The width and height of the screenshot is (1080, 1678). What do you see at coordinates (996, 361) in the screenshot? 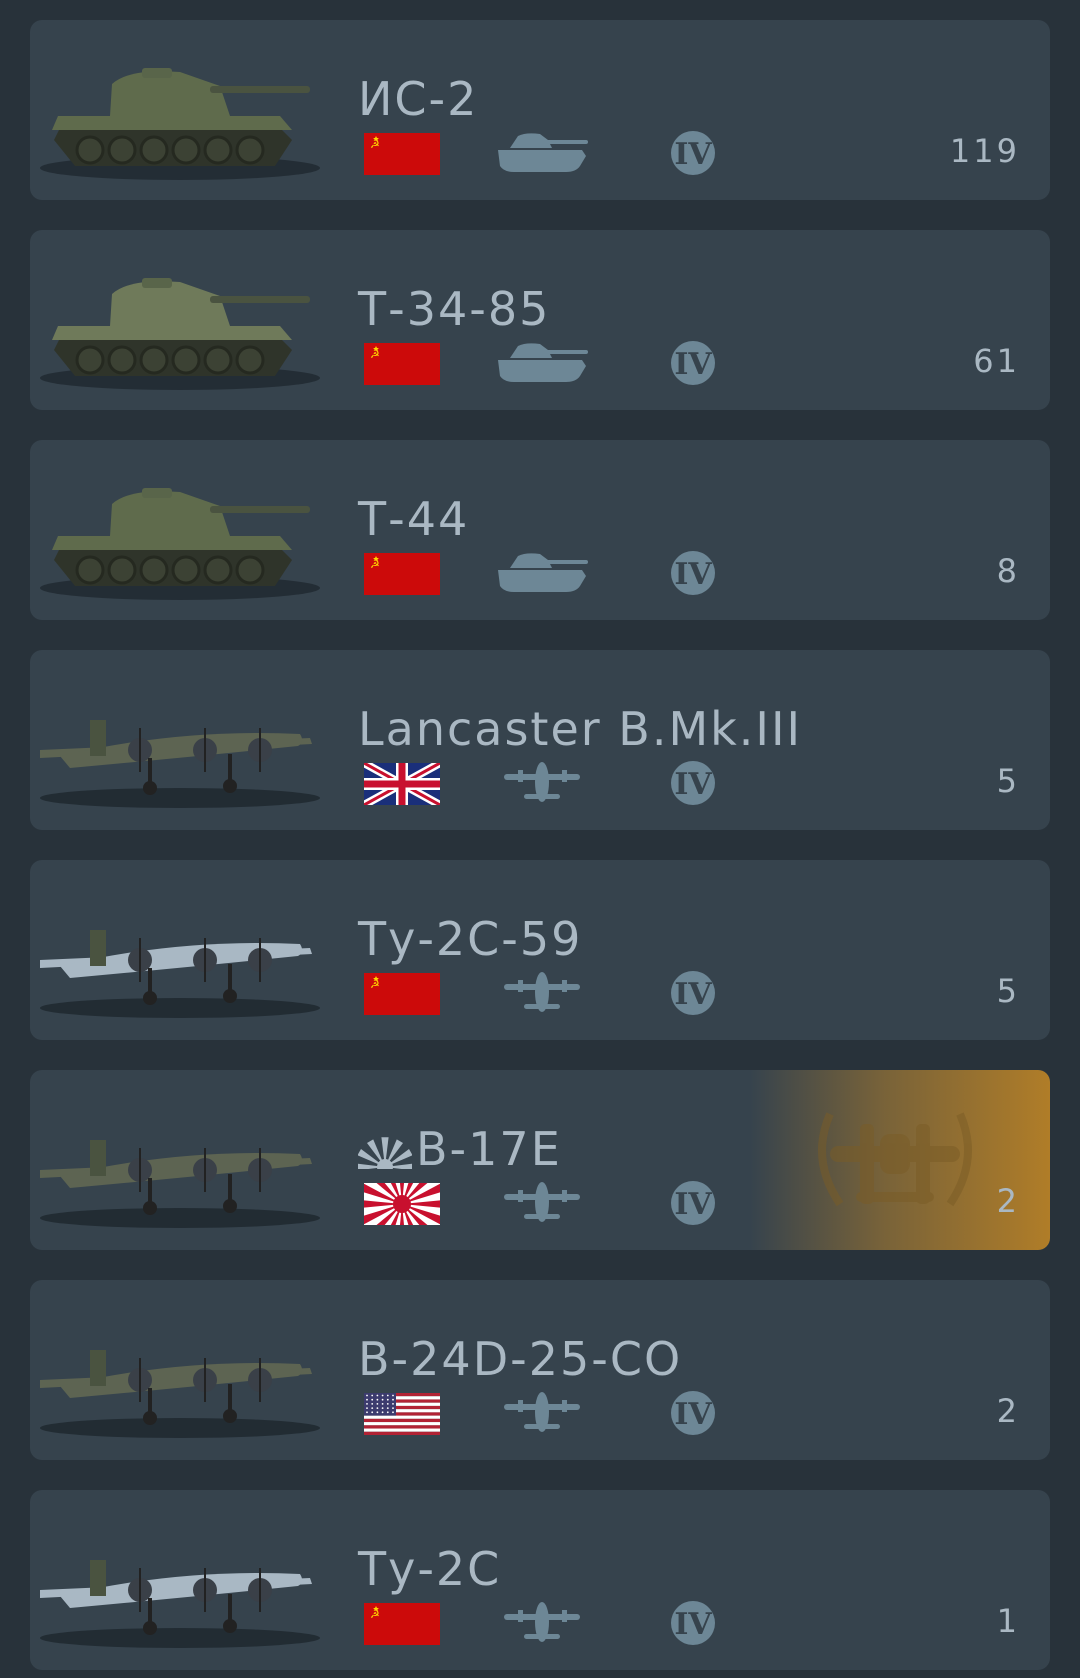
I see `vehicle-count: 61` at bounding box center [996, 361].